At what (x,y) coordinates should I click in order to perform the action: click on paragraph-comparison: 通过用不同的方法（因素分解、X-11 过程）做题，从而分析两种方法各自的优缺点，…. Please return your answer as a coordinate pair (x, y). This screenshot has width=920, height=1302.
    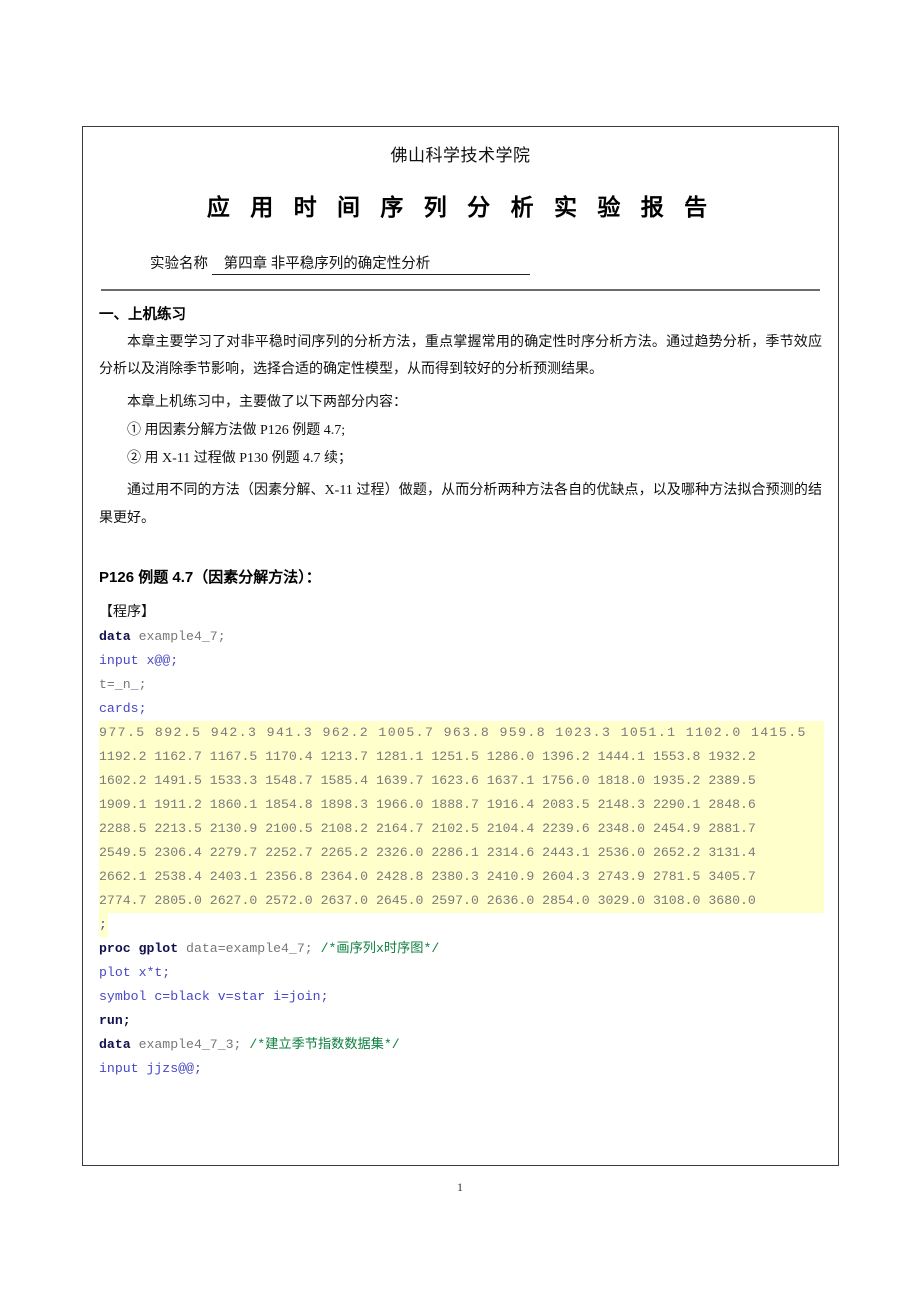
    Looking at the image, I should click on (460, 504).